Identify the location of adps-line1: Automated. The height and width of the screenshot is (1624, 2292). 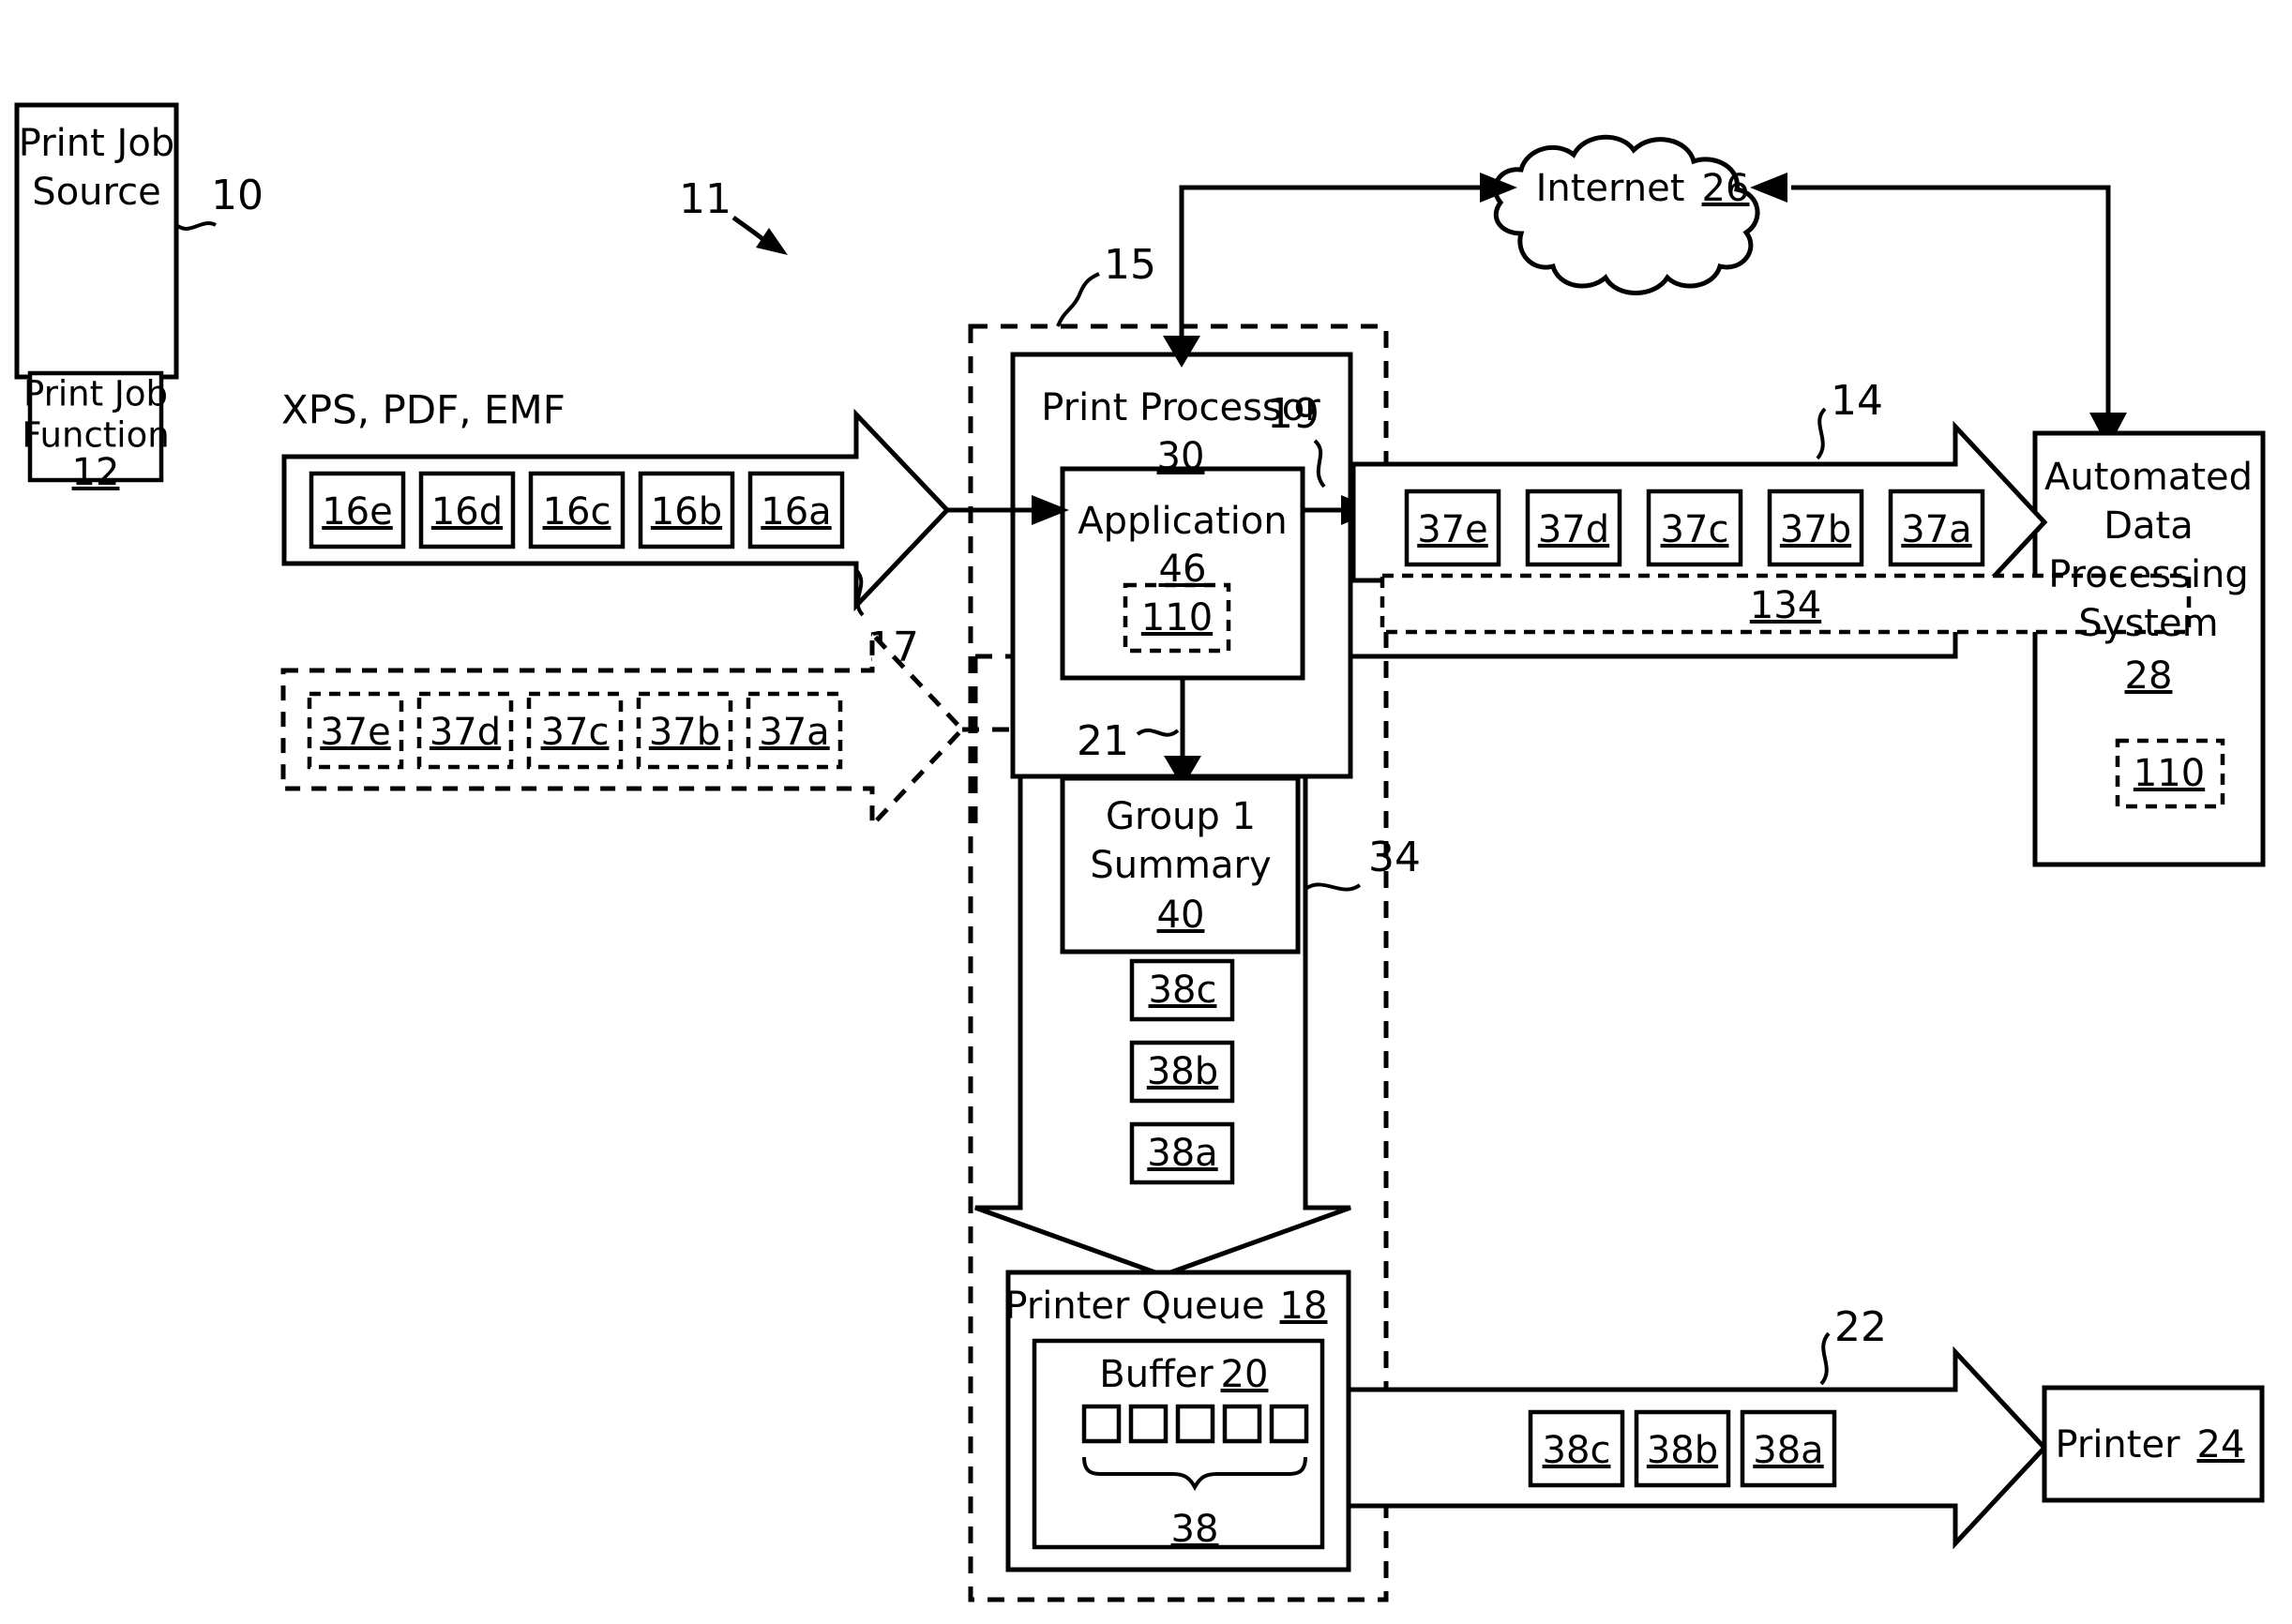
(2148, 478).